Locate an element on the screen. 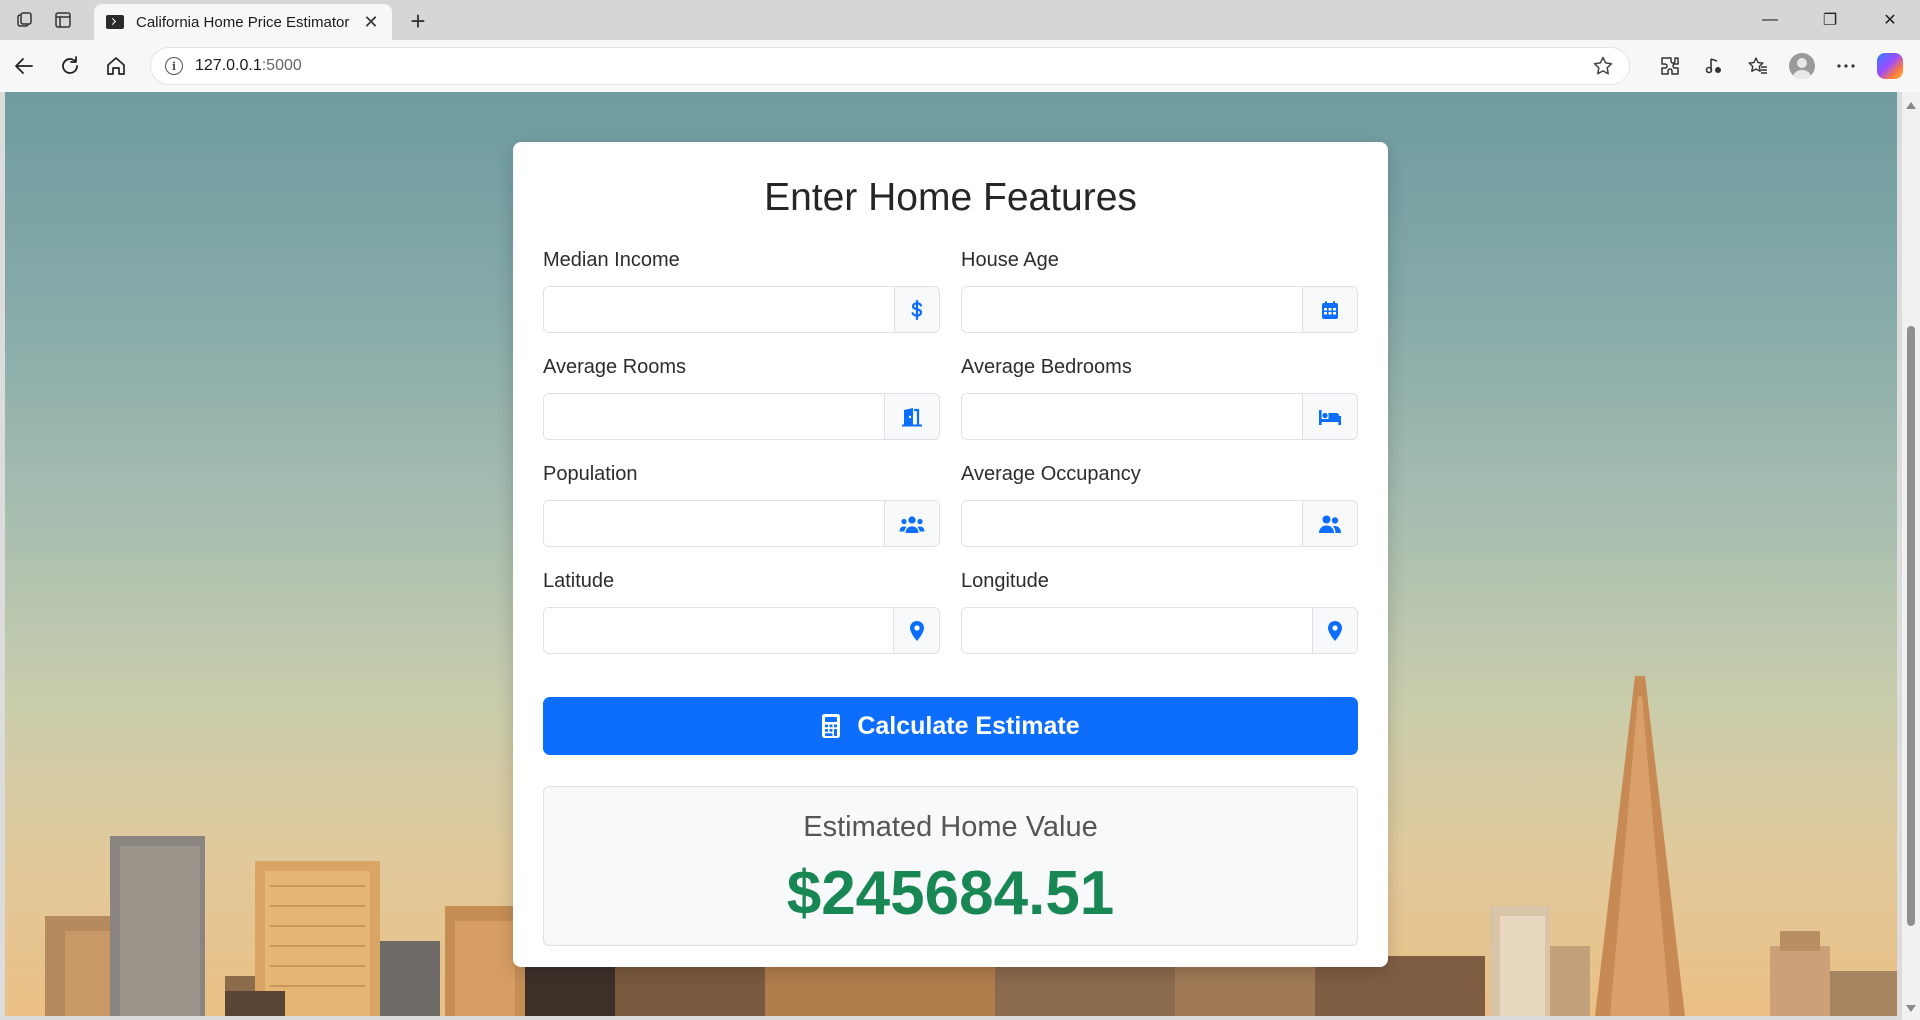 The width and height of the screenshot is (1920, 1020). profile-button is located at coordinates (1802, 66).